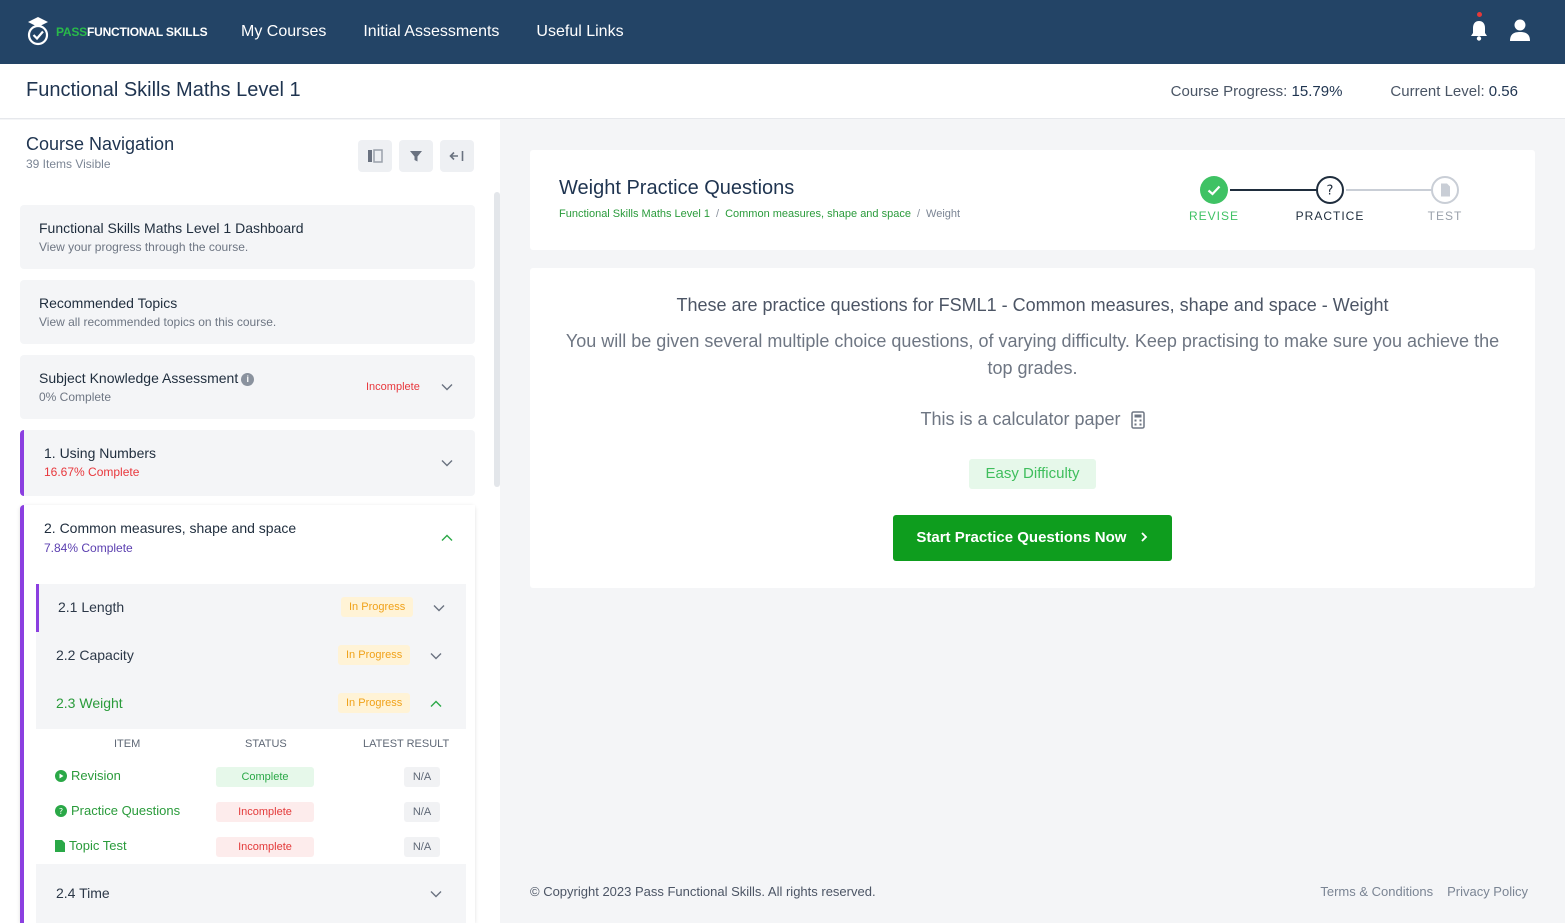  Describe the element at coordinates (943, 214) in the screenshot. I see `breadcrumb-current: Weight` at that location.